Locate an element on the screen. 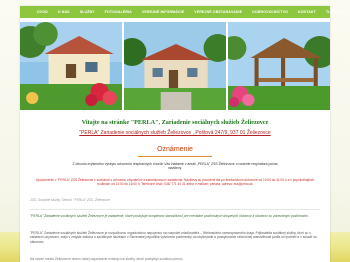  nav-item-o-nas: O NÁS is located at coordinates (64, 12).